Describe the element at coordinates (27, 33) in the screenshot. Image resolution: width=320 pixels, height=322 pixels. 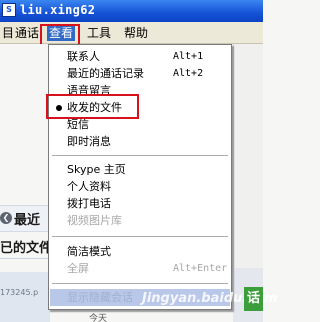
I see `menu-item-call: 通话` at that location.